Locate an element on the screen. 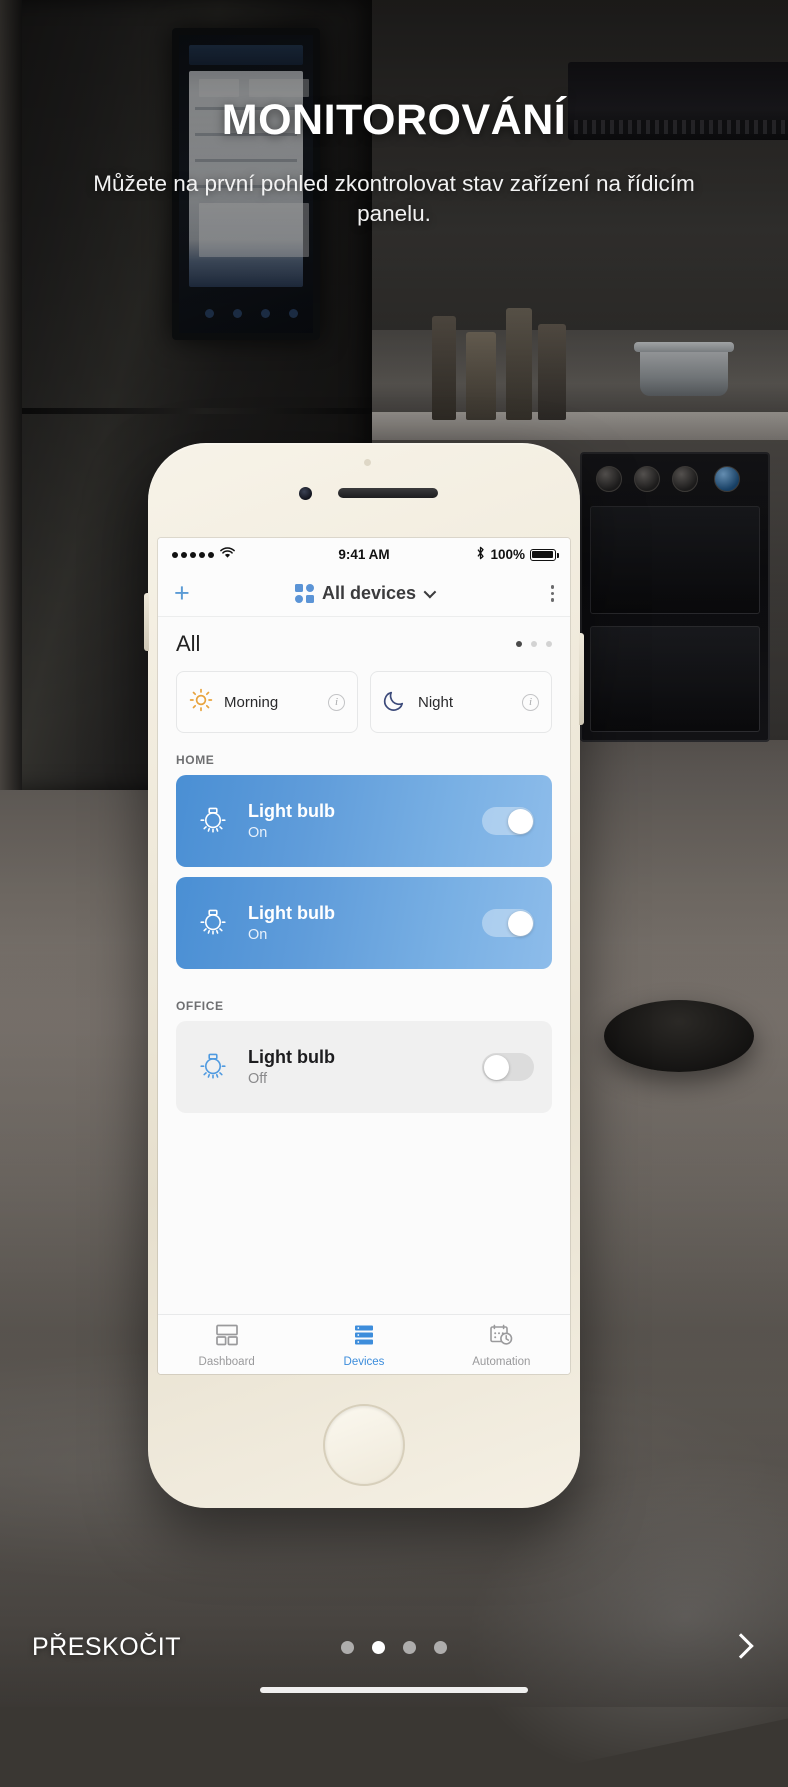  phone-power-button is located at coordinates (581, 679).